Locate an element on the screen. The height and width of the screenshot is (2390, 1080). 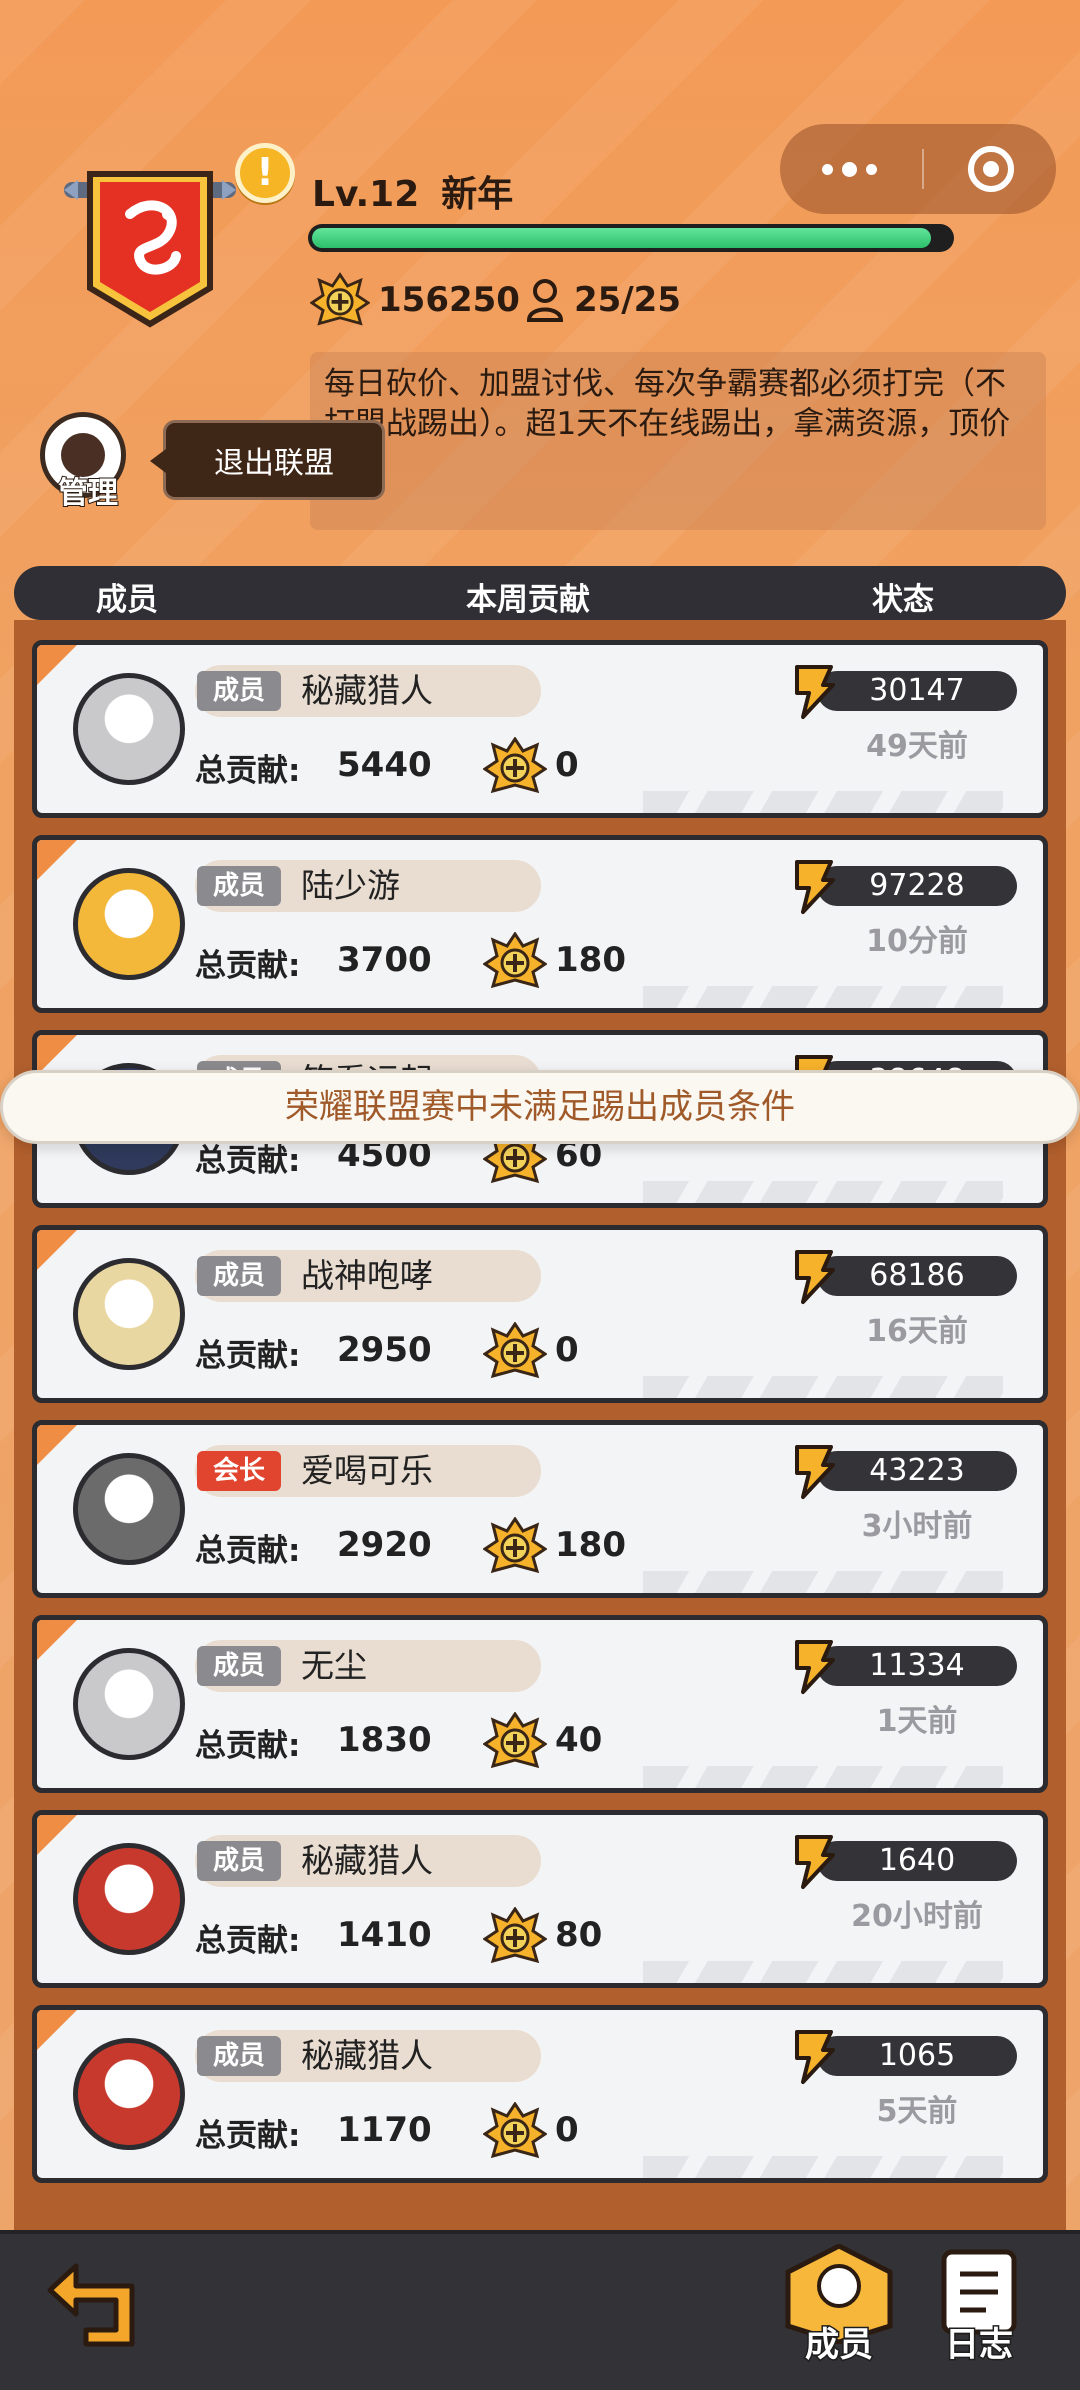
dragon-banner-icon is located at coordinates (150, 245).